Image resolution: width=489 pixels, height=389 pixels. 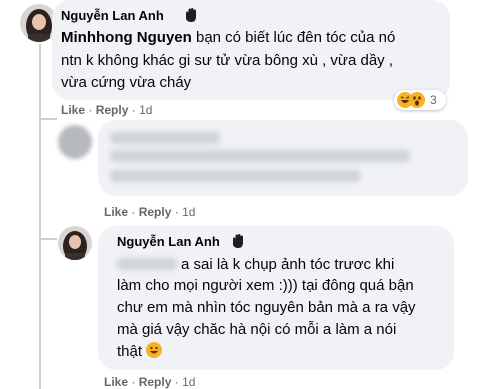 What do you see at coordinates (140, 352) in the screenshot?
I see `comment-text-line-5: thật` at bounding box center [140, 352].